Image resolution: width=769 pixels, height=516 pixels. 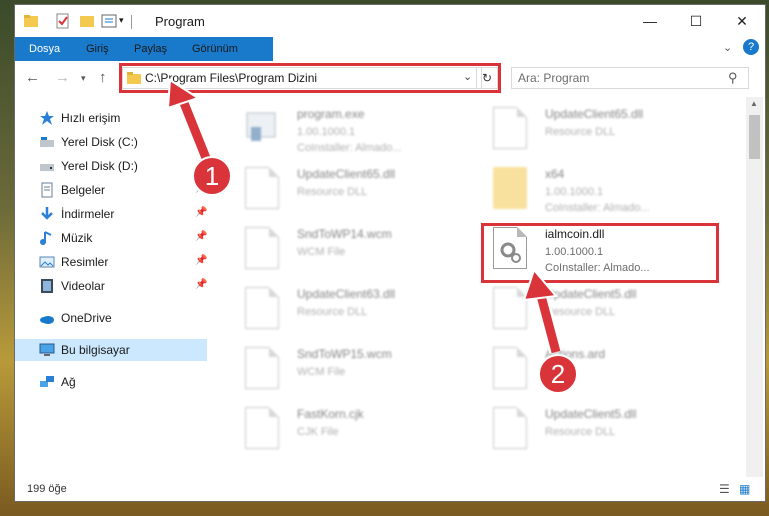 What do you see at coordinates (212, 176) in the screenshot?
I see `callout-1: 1` at bounding box center [212, 176].